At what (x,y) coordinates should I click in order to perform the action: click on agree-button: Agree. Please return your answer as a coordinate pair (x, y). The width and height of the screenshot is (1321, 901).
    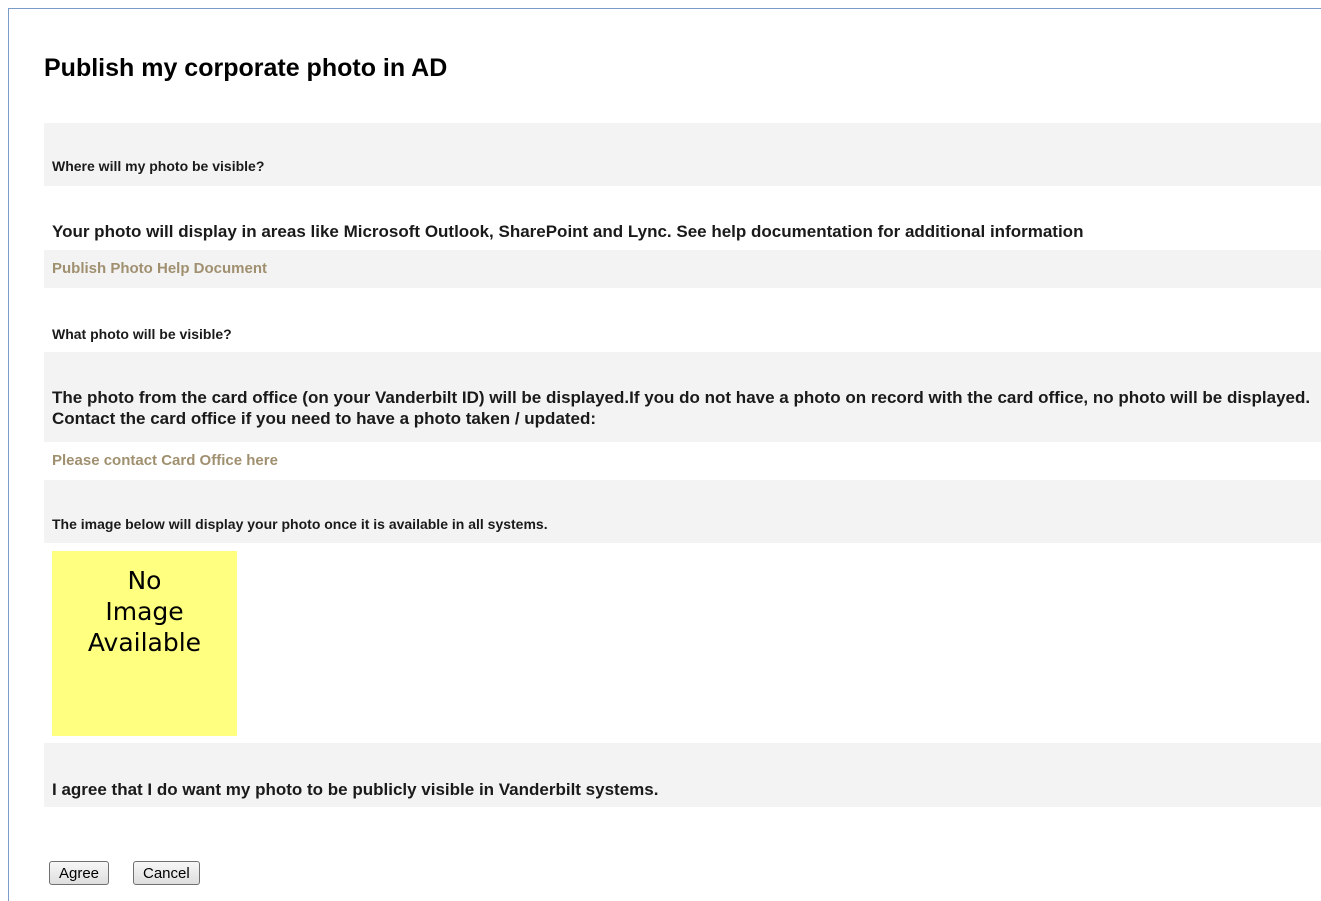
    Looking at the image, I should click on (79, 873).